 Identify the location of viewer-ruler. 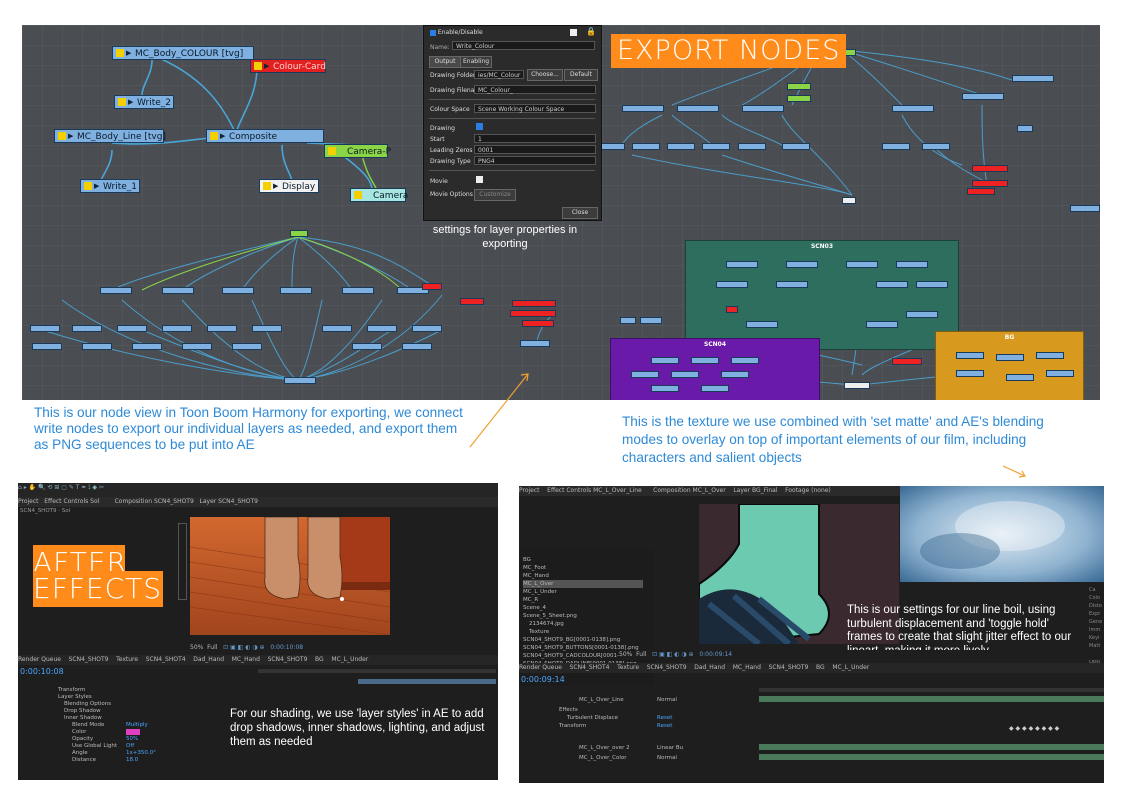
(182, 561).